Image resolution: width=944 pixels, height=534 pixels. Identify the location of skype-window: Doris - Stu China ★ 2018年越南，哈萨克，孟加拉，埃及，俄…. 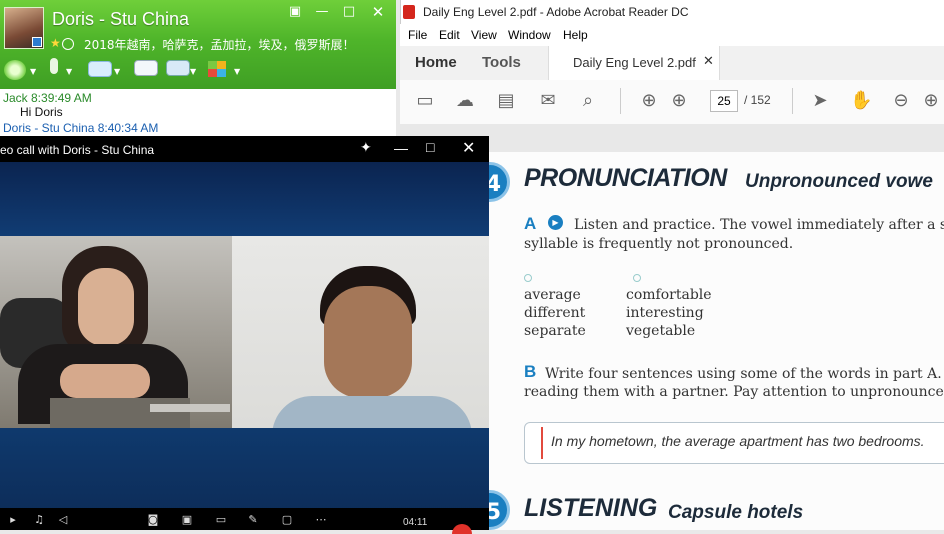
(198, 68).